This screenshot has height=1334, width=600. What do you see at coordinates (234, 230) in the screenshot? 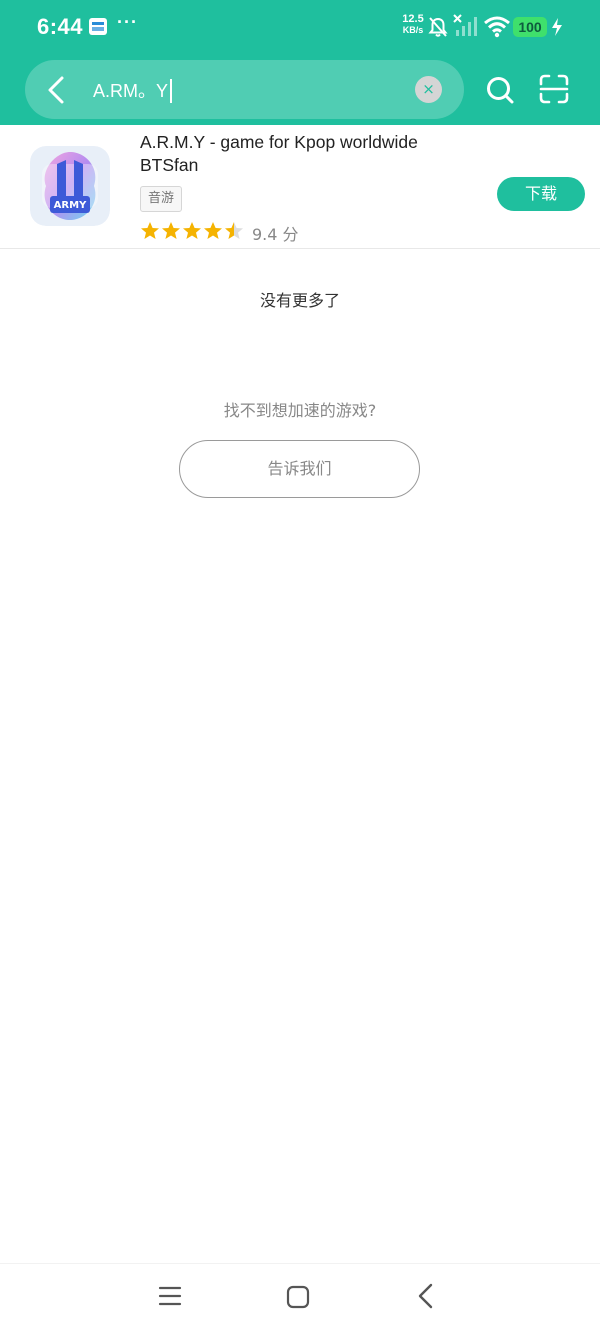
I see `star-half-icon` at bounding box center [234, 230].